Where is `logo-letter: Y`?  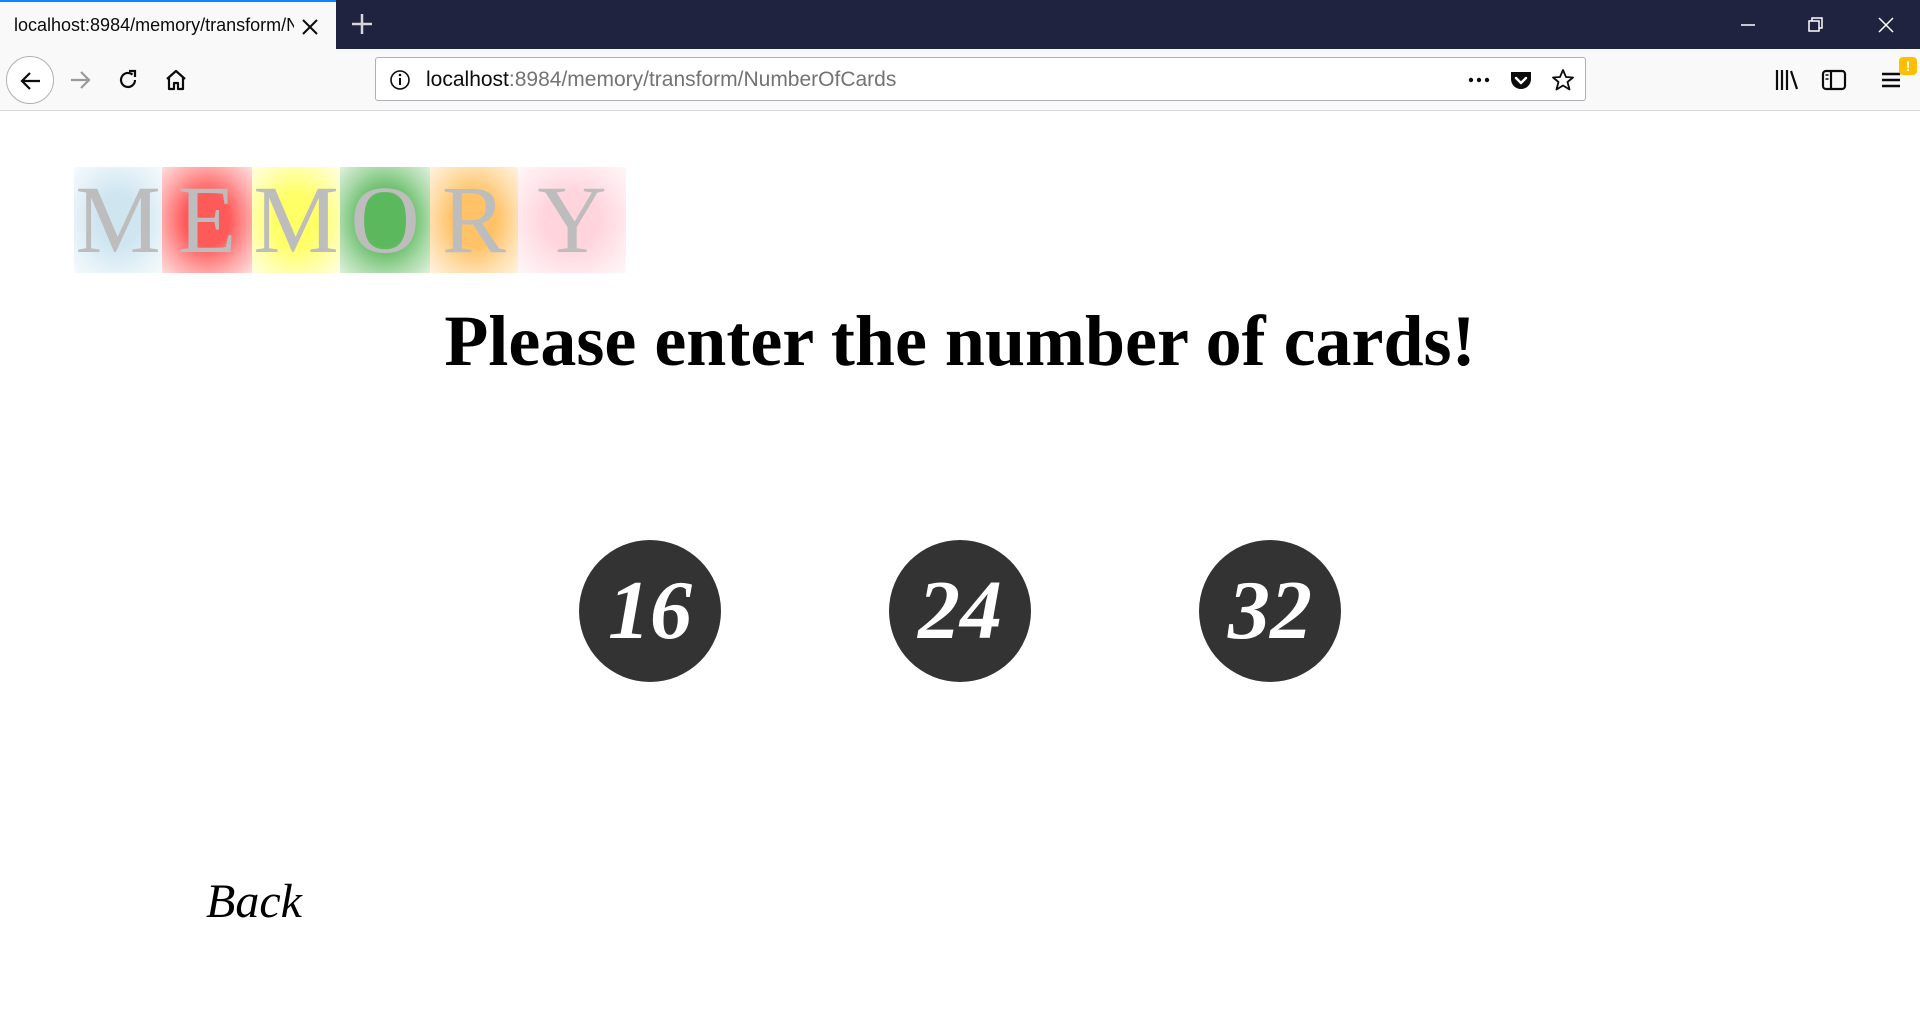 logo-letter: Y is located at coordinates (572, 220).